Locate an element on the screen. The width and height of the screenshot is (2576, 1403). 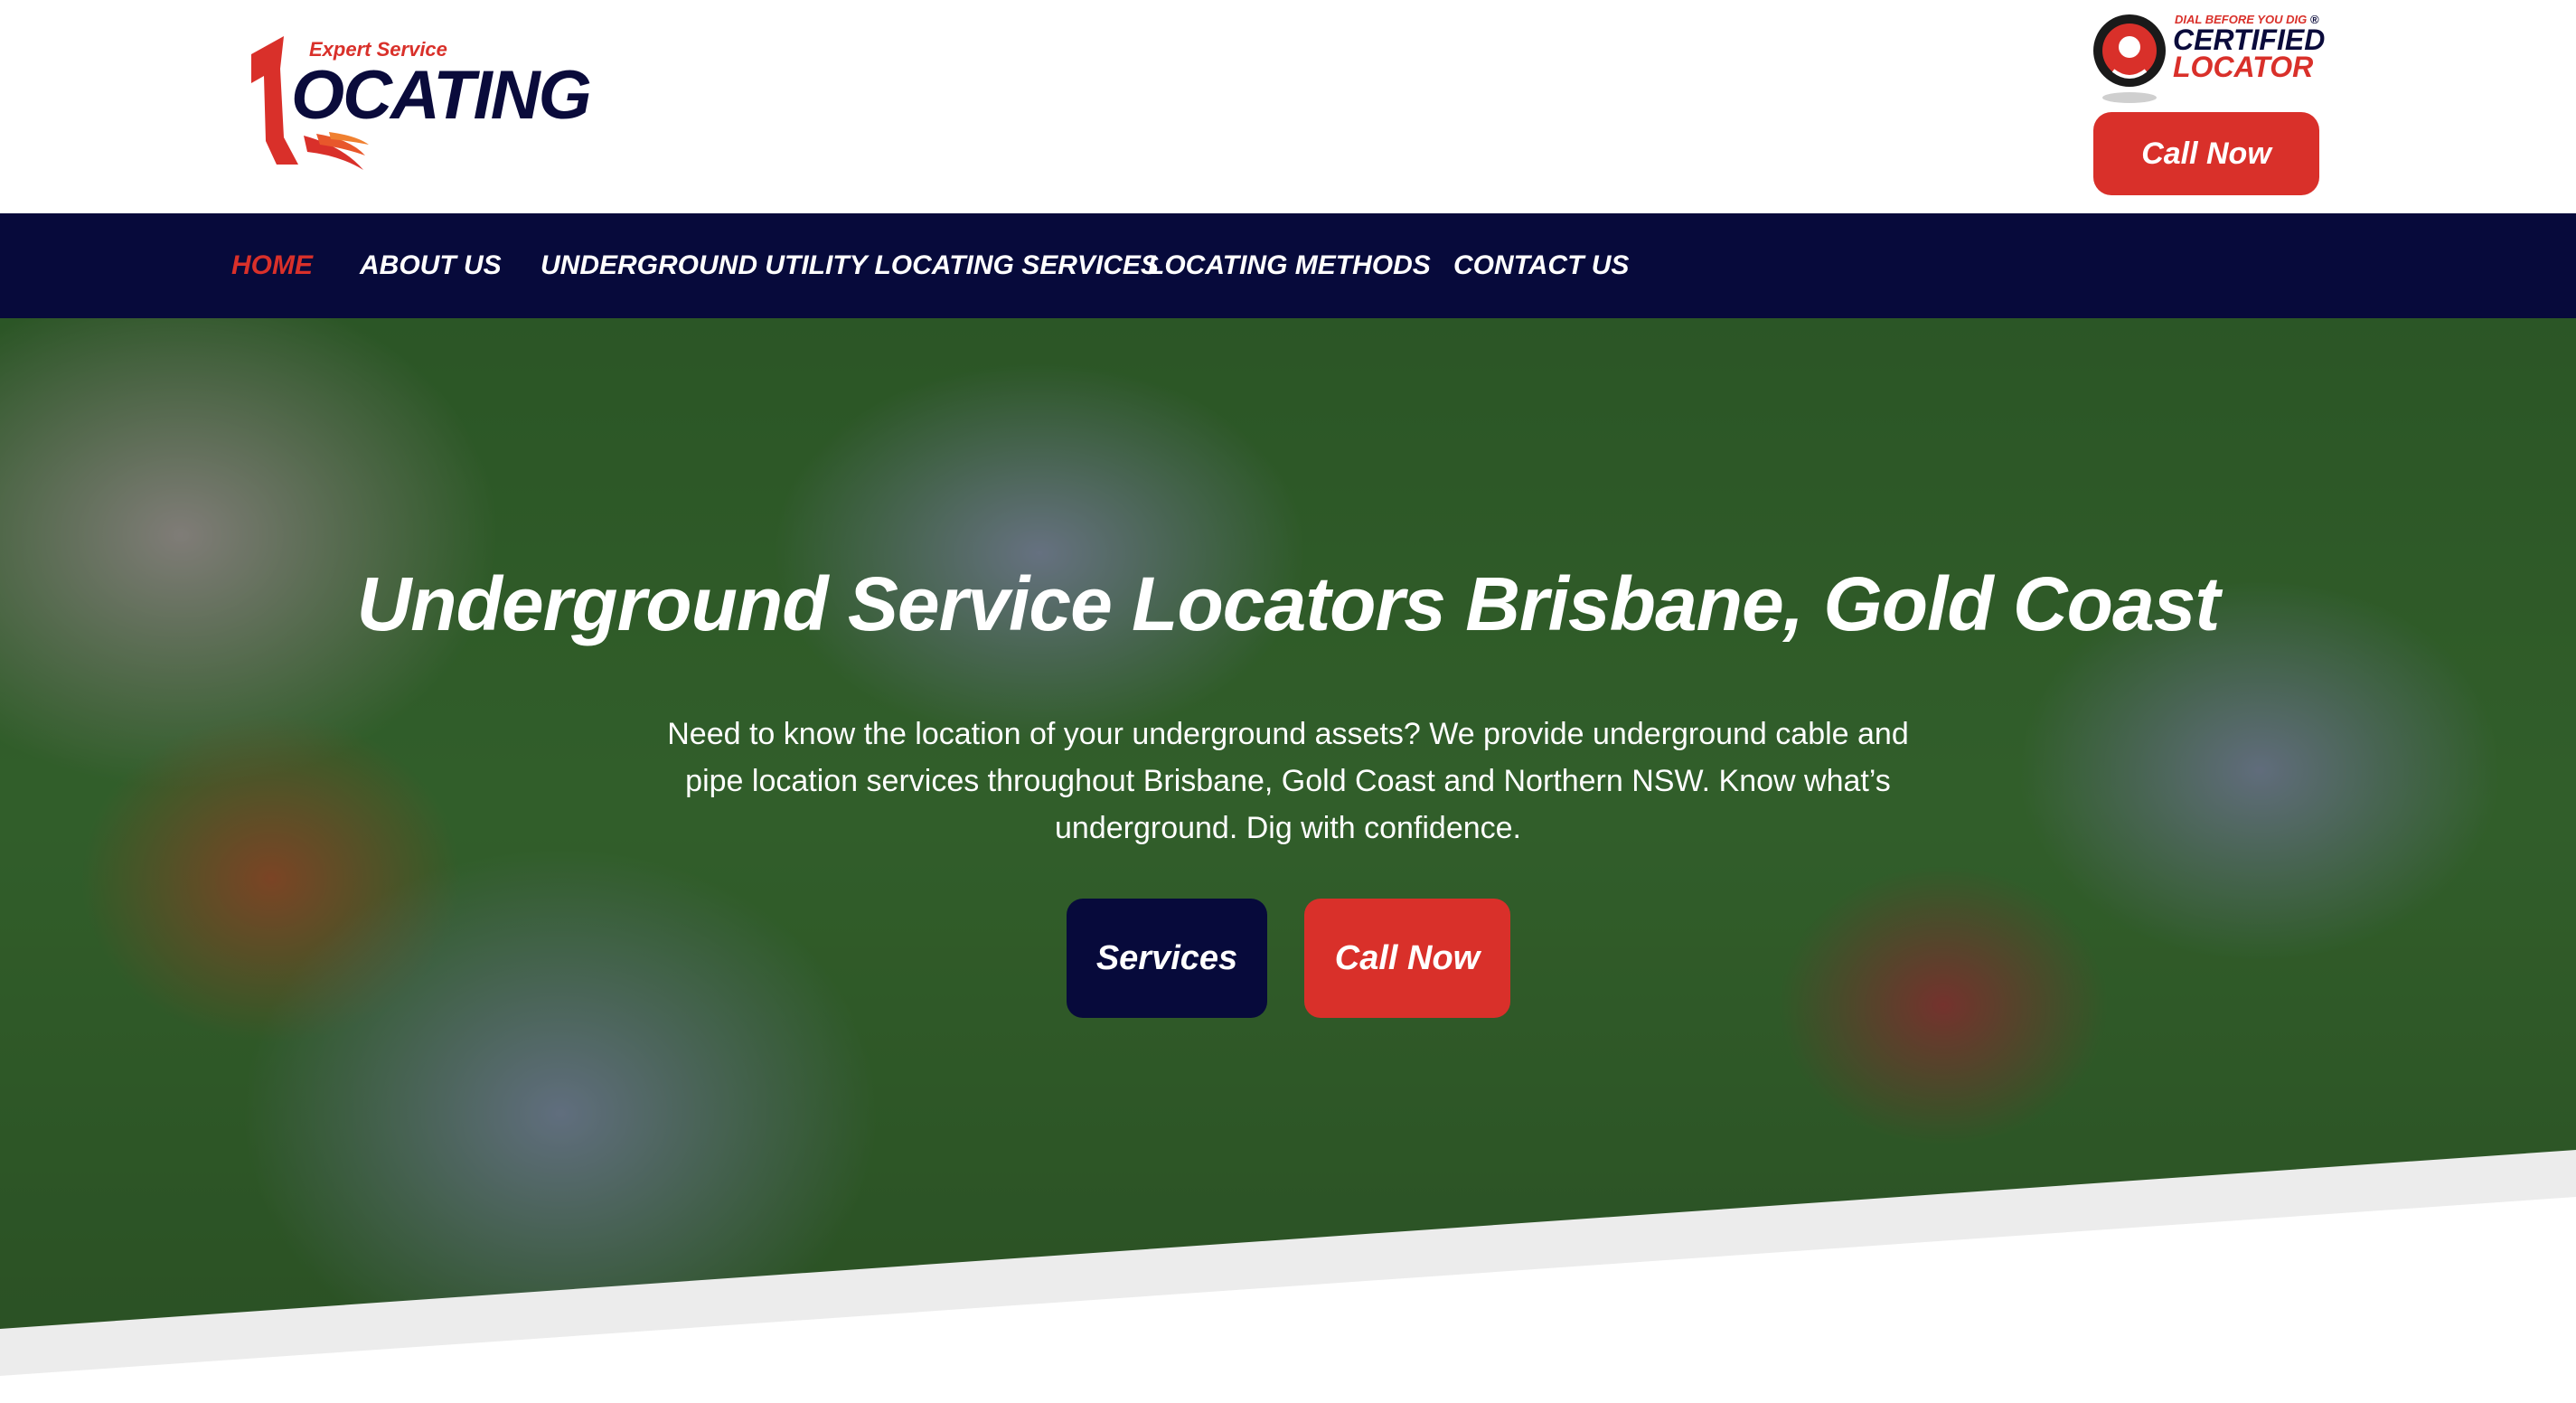
nav-item-locating-methods: LOCATING METHODS is located at coordinates (1289, 265).